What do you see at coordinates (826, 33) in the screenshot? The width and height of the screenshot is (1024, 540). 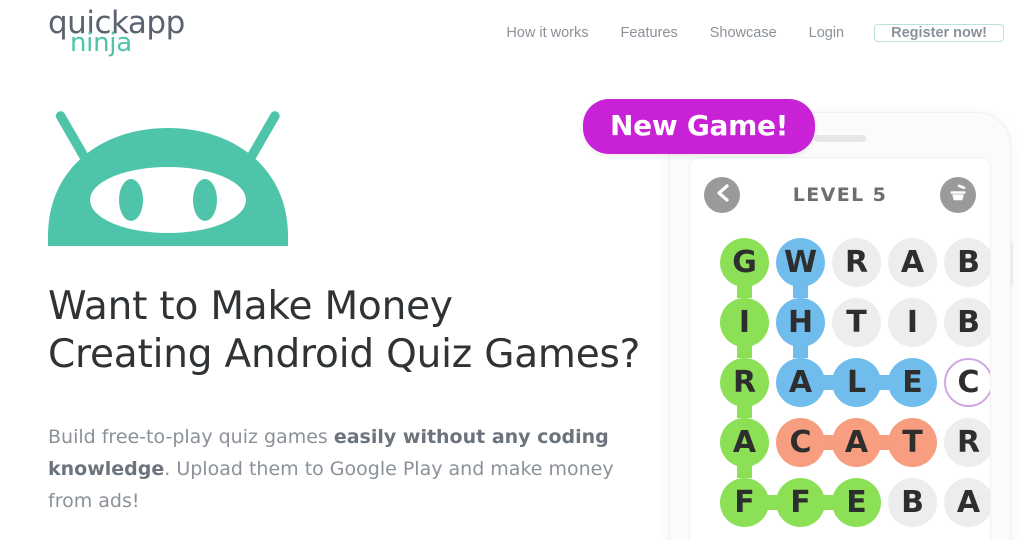 I see `nav-item-login: Login` at bounding box center [826, 33].